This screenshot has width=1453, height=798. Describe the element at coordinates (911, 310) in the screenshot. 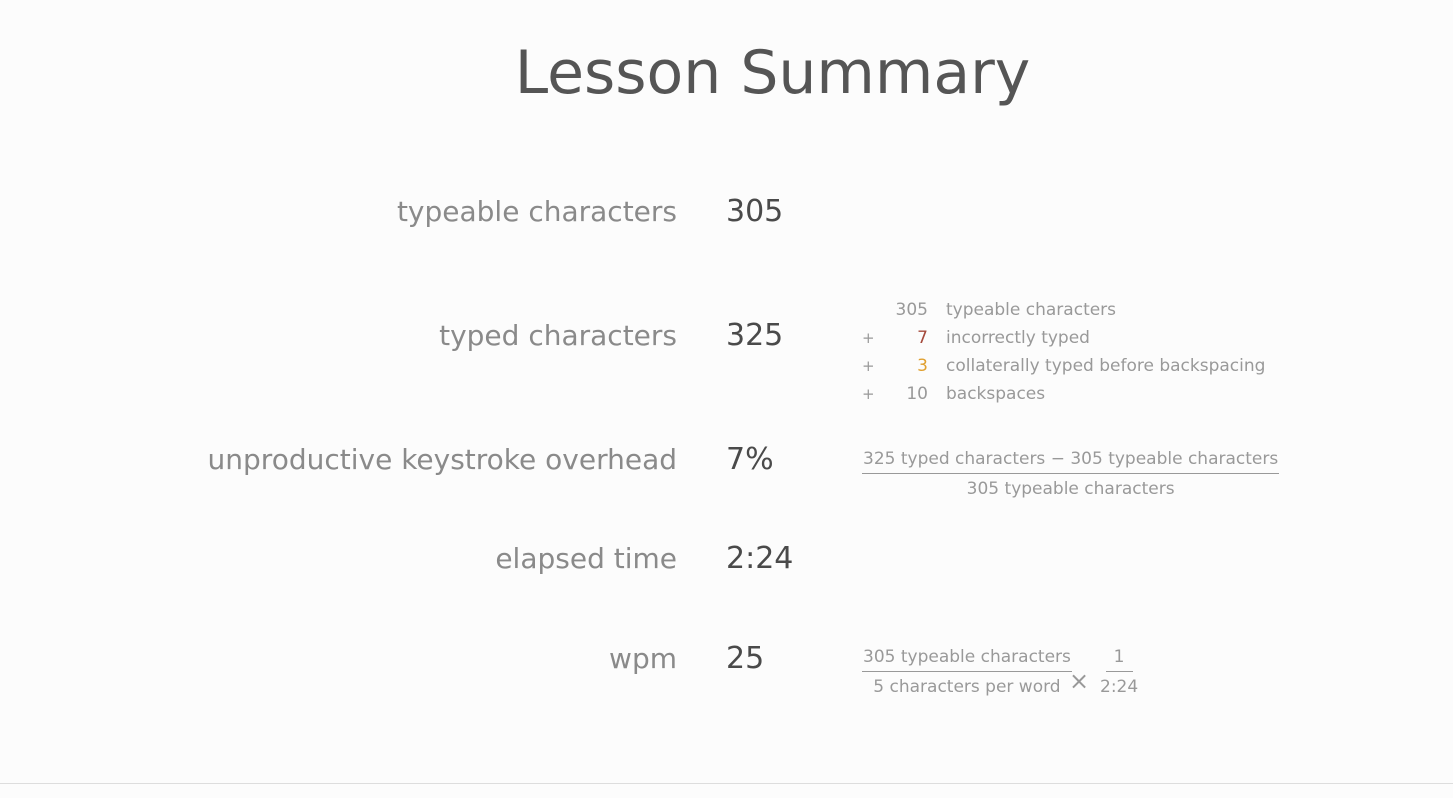

I see `breakdown-number: 305` at that location.